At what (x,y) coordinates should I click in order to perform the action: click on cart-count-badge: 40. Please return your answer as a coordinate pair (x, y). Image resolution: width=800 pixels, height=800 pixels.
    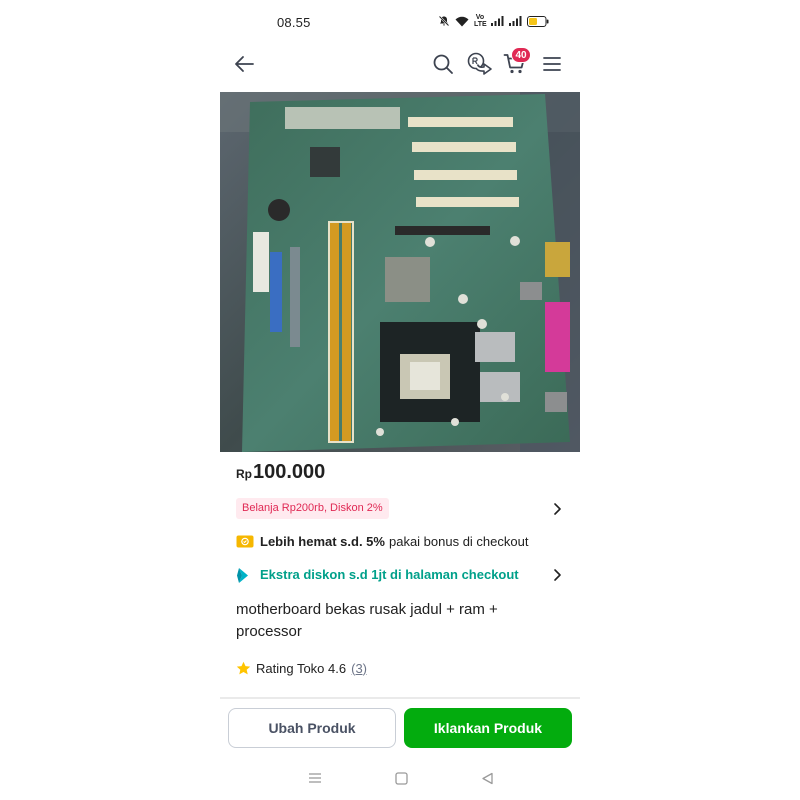
    Looking at the image, I should click on (521, 55).